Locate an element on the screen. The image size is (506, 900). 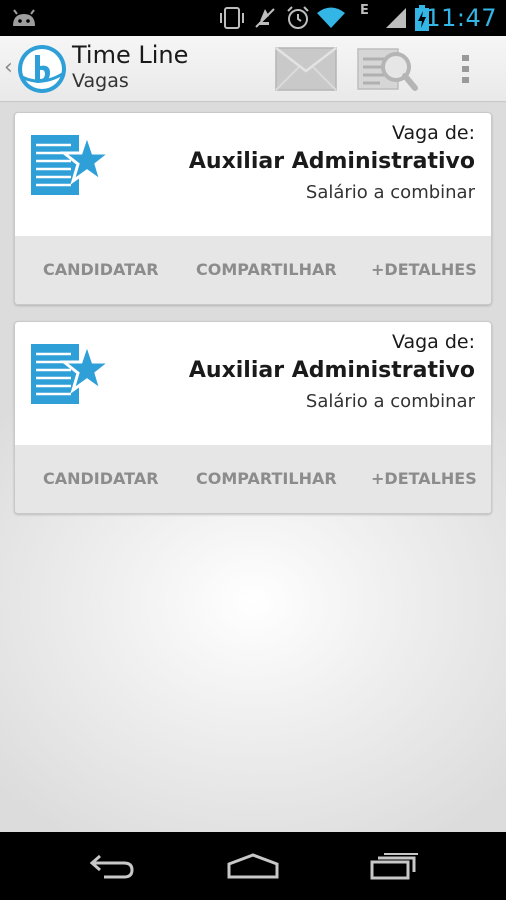
home-up-button: ‹ Time Line Vagas is located at coordinates (100, 69).